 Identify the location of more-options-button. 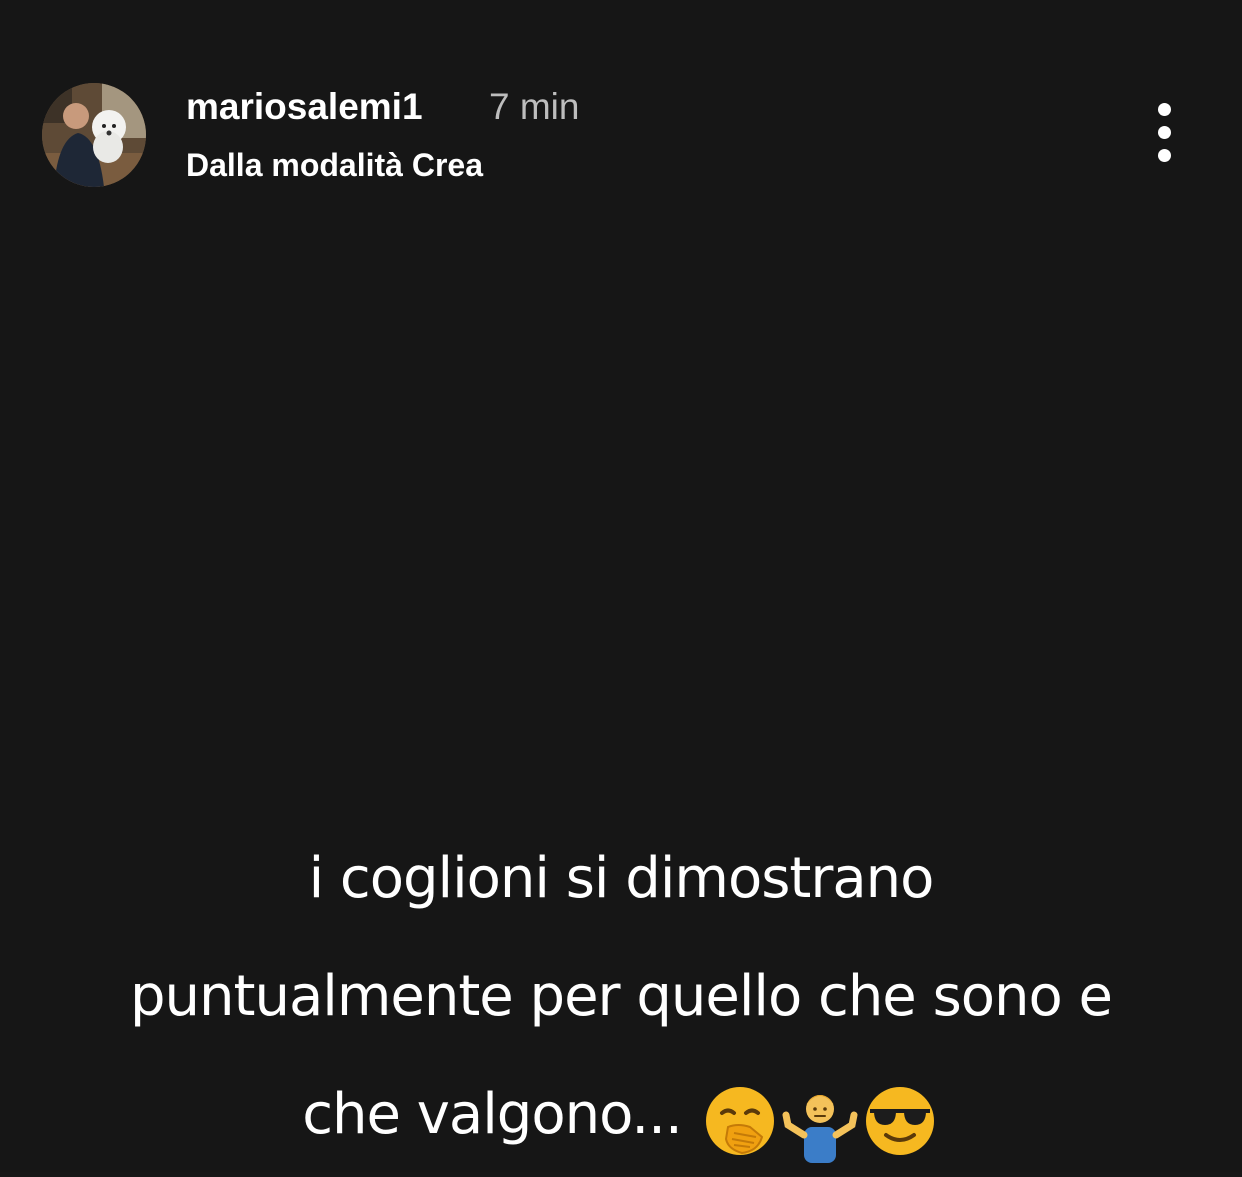
(1165, 133).